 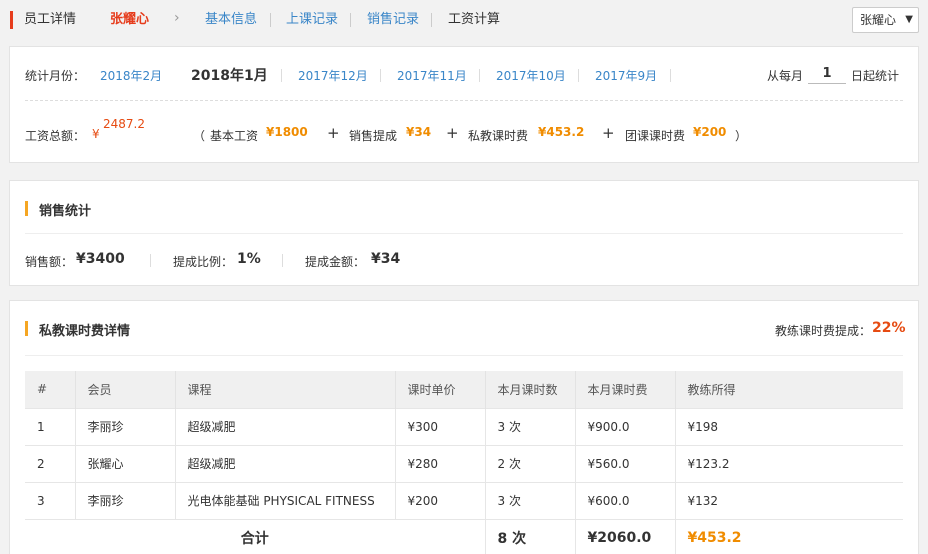 I want to click on table-row: 1 李丽珍 超级减肥 ¥300 3 次 ¥900.0 ¥198, so click(x=464, y=426).